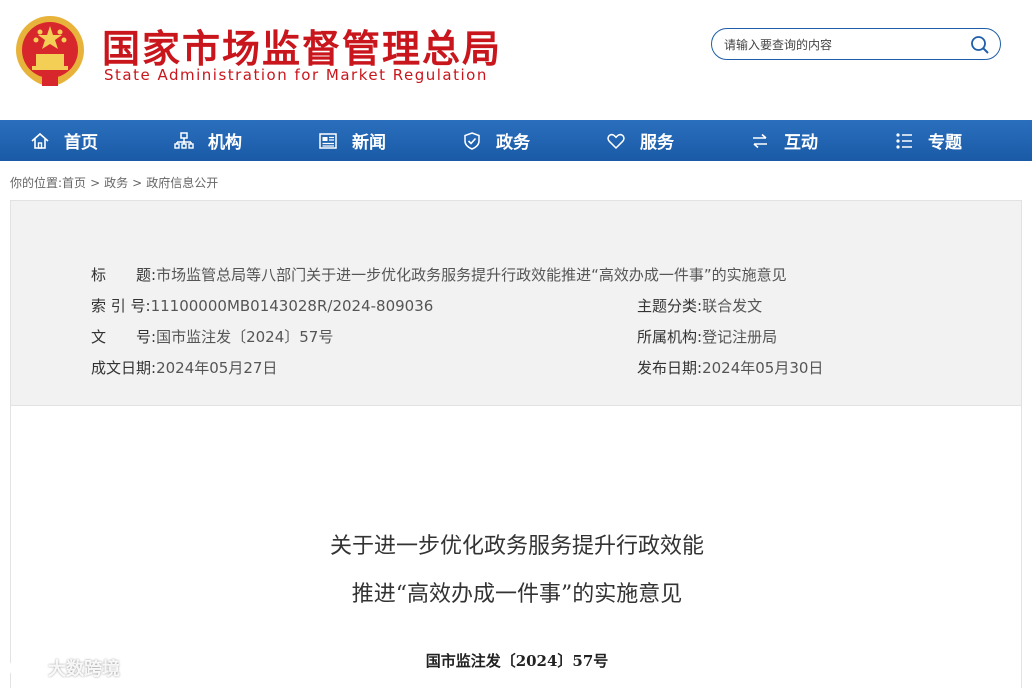  Describe the element at coordinates (81, 143) in the screenshot. I see `nav-label-home: 首页` at that location.